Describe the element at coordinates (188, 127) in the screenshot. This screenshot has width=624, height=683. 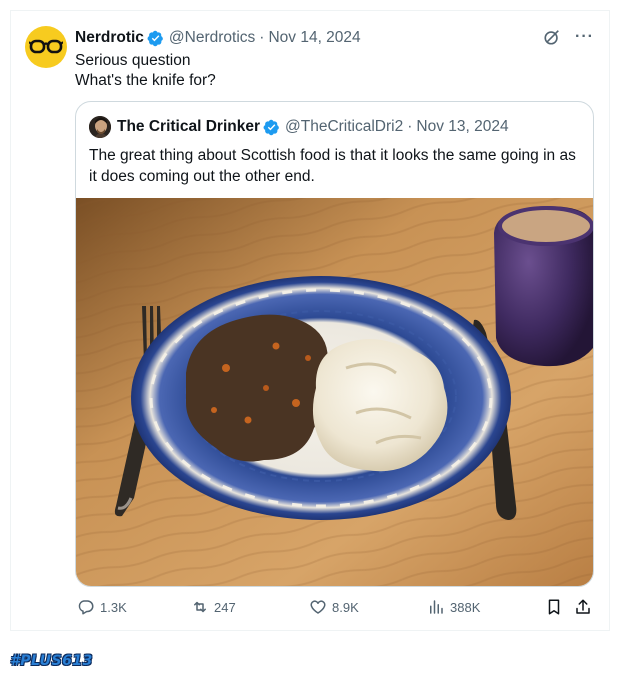
I see `quoted-author-name: The Critical Drinker` at that location.